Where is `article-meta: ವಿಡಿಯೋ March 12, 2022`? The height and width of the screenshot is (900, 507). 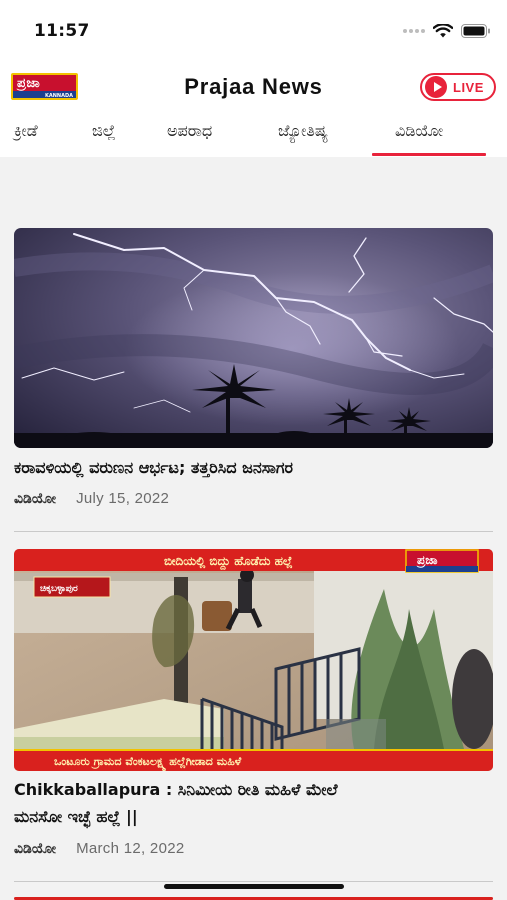 article-meta: ವಿಡಿಯೋ March 12, 2022 is located at coordinates (99, 848).